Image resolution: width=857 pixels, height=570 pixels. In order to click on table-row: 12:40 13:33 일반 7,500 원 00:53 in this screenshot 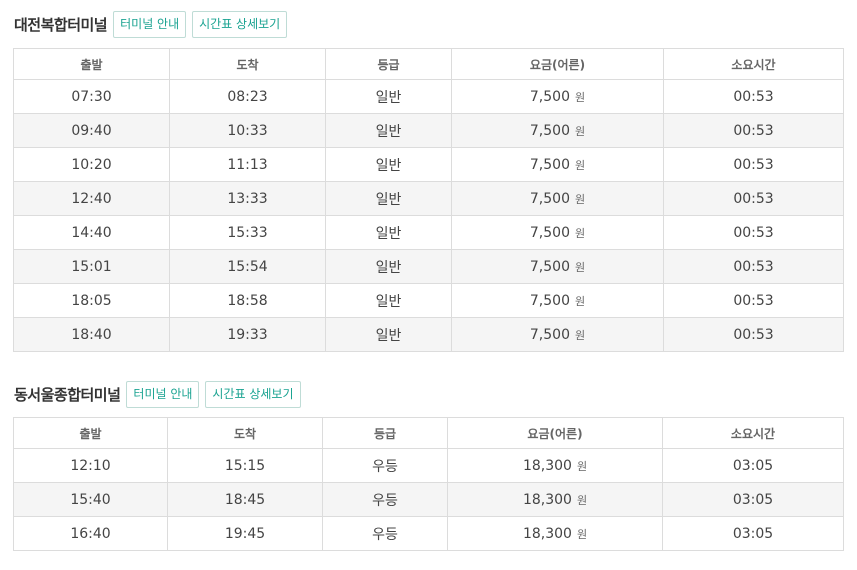, I will do `click(428, 198)`.